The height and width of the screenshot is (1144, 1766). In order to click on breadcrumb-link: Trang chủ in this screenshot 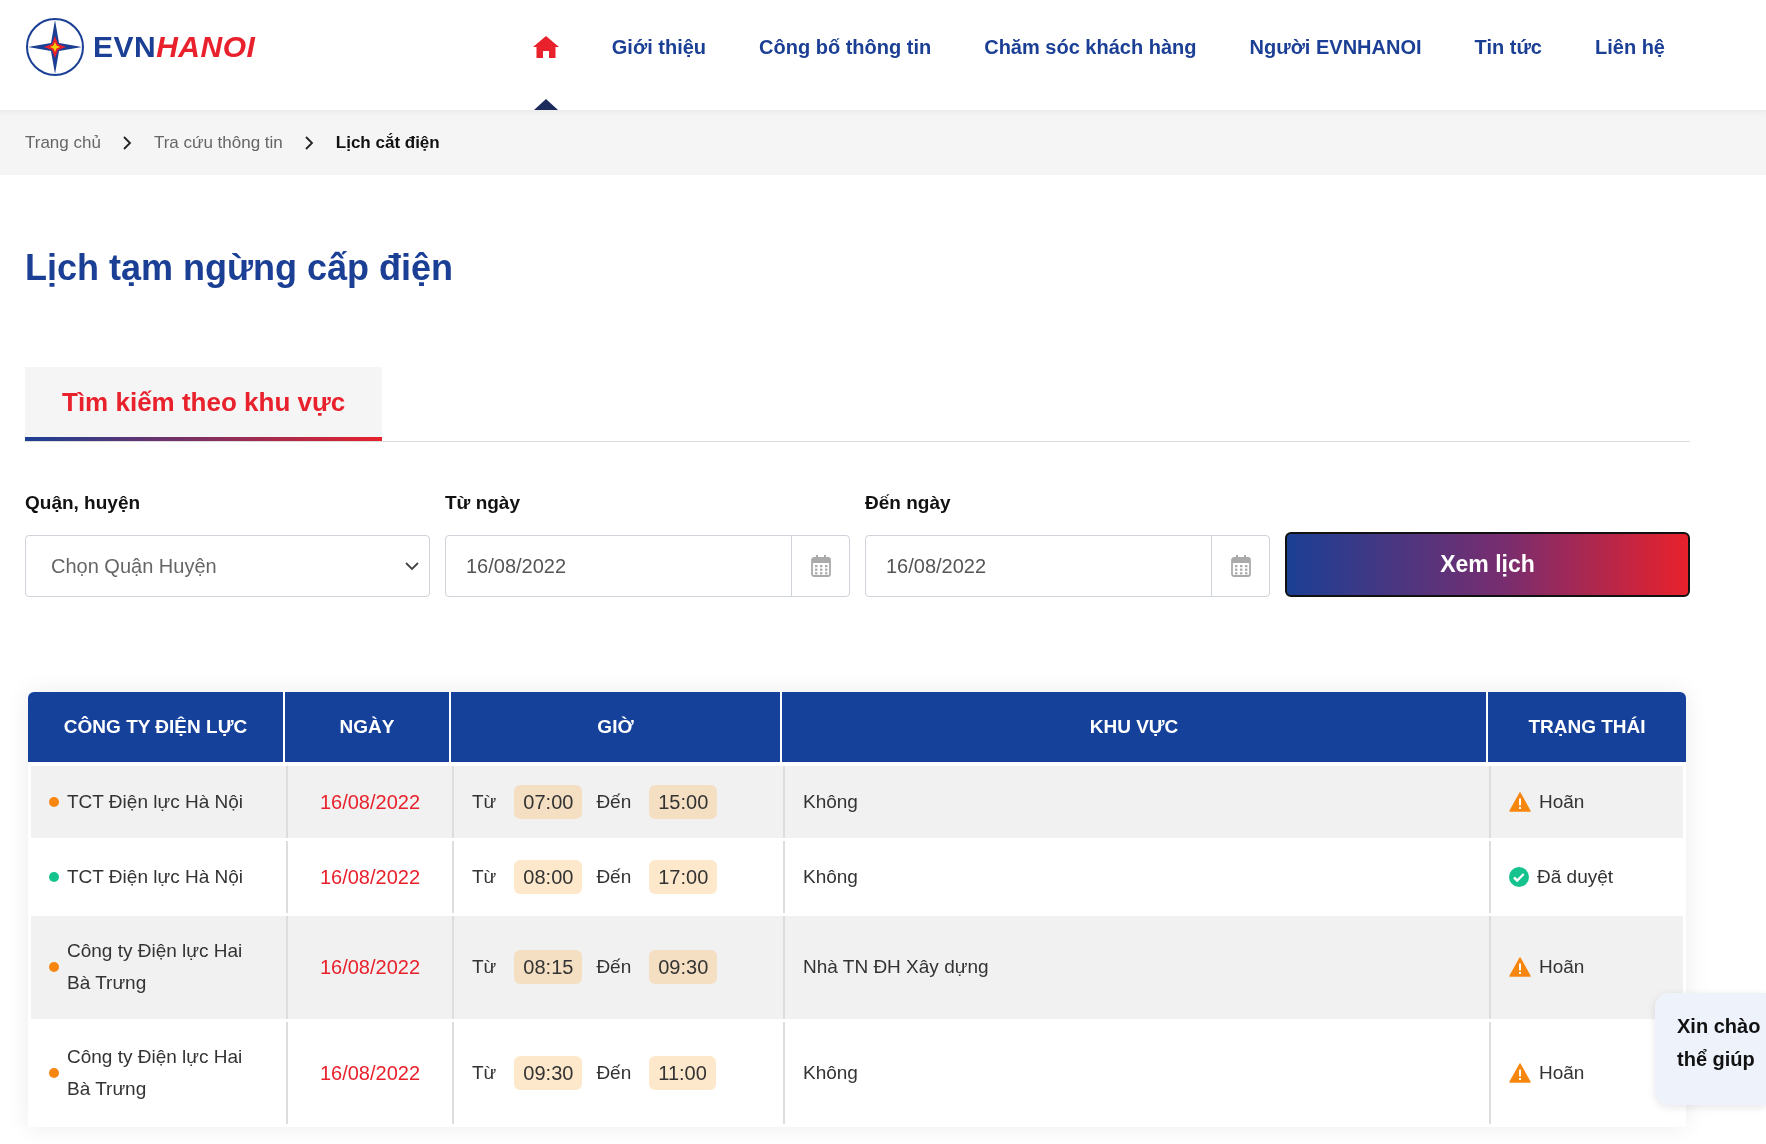, I will do `click(63, 142)`.